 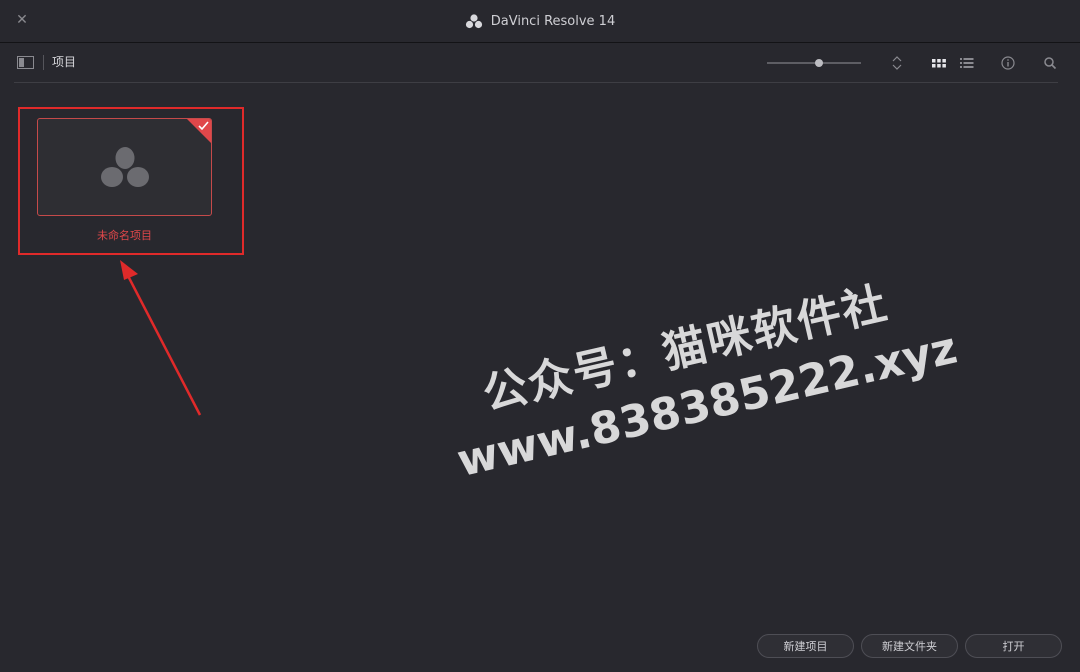 What do you see at coordinates (818, 63) in the screenshot?
I see `thumbnail-zoom-slider-knob` at bounding box center [818, 63].